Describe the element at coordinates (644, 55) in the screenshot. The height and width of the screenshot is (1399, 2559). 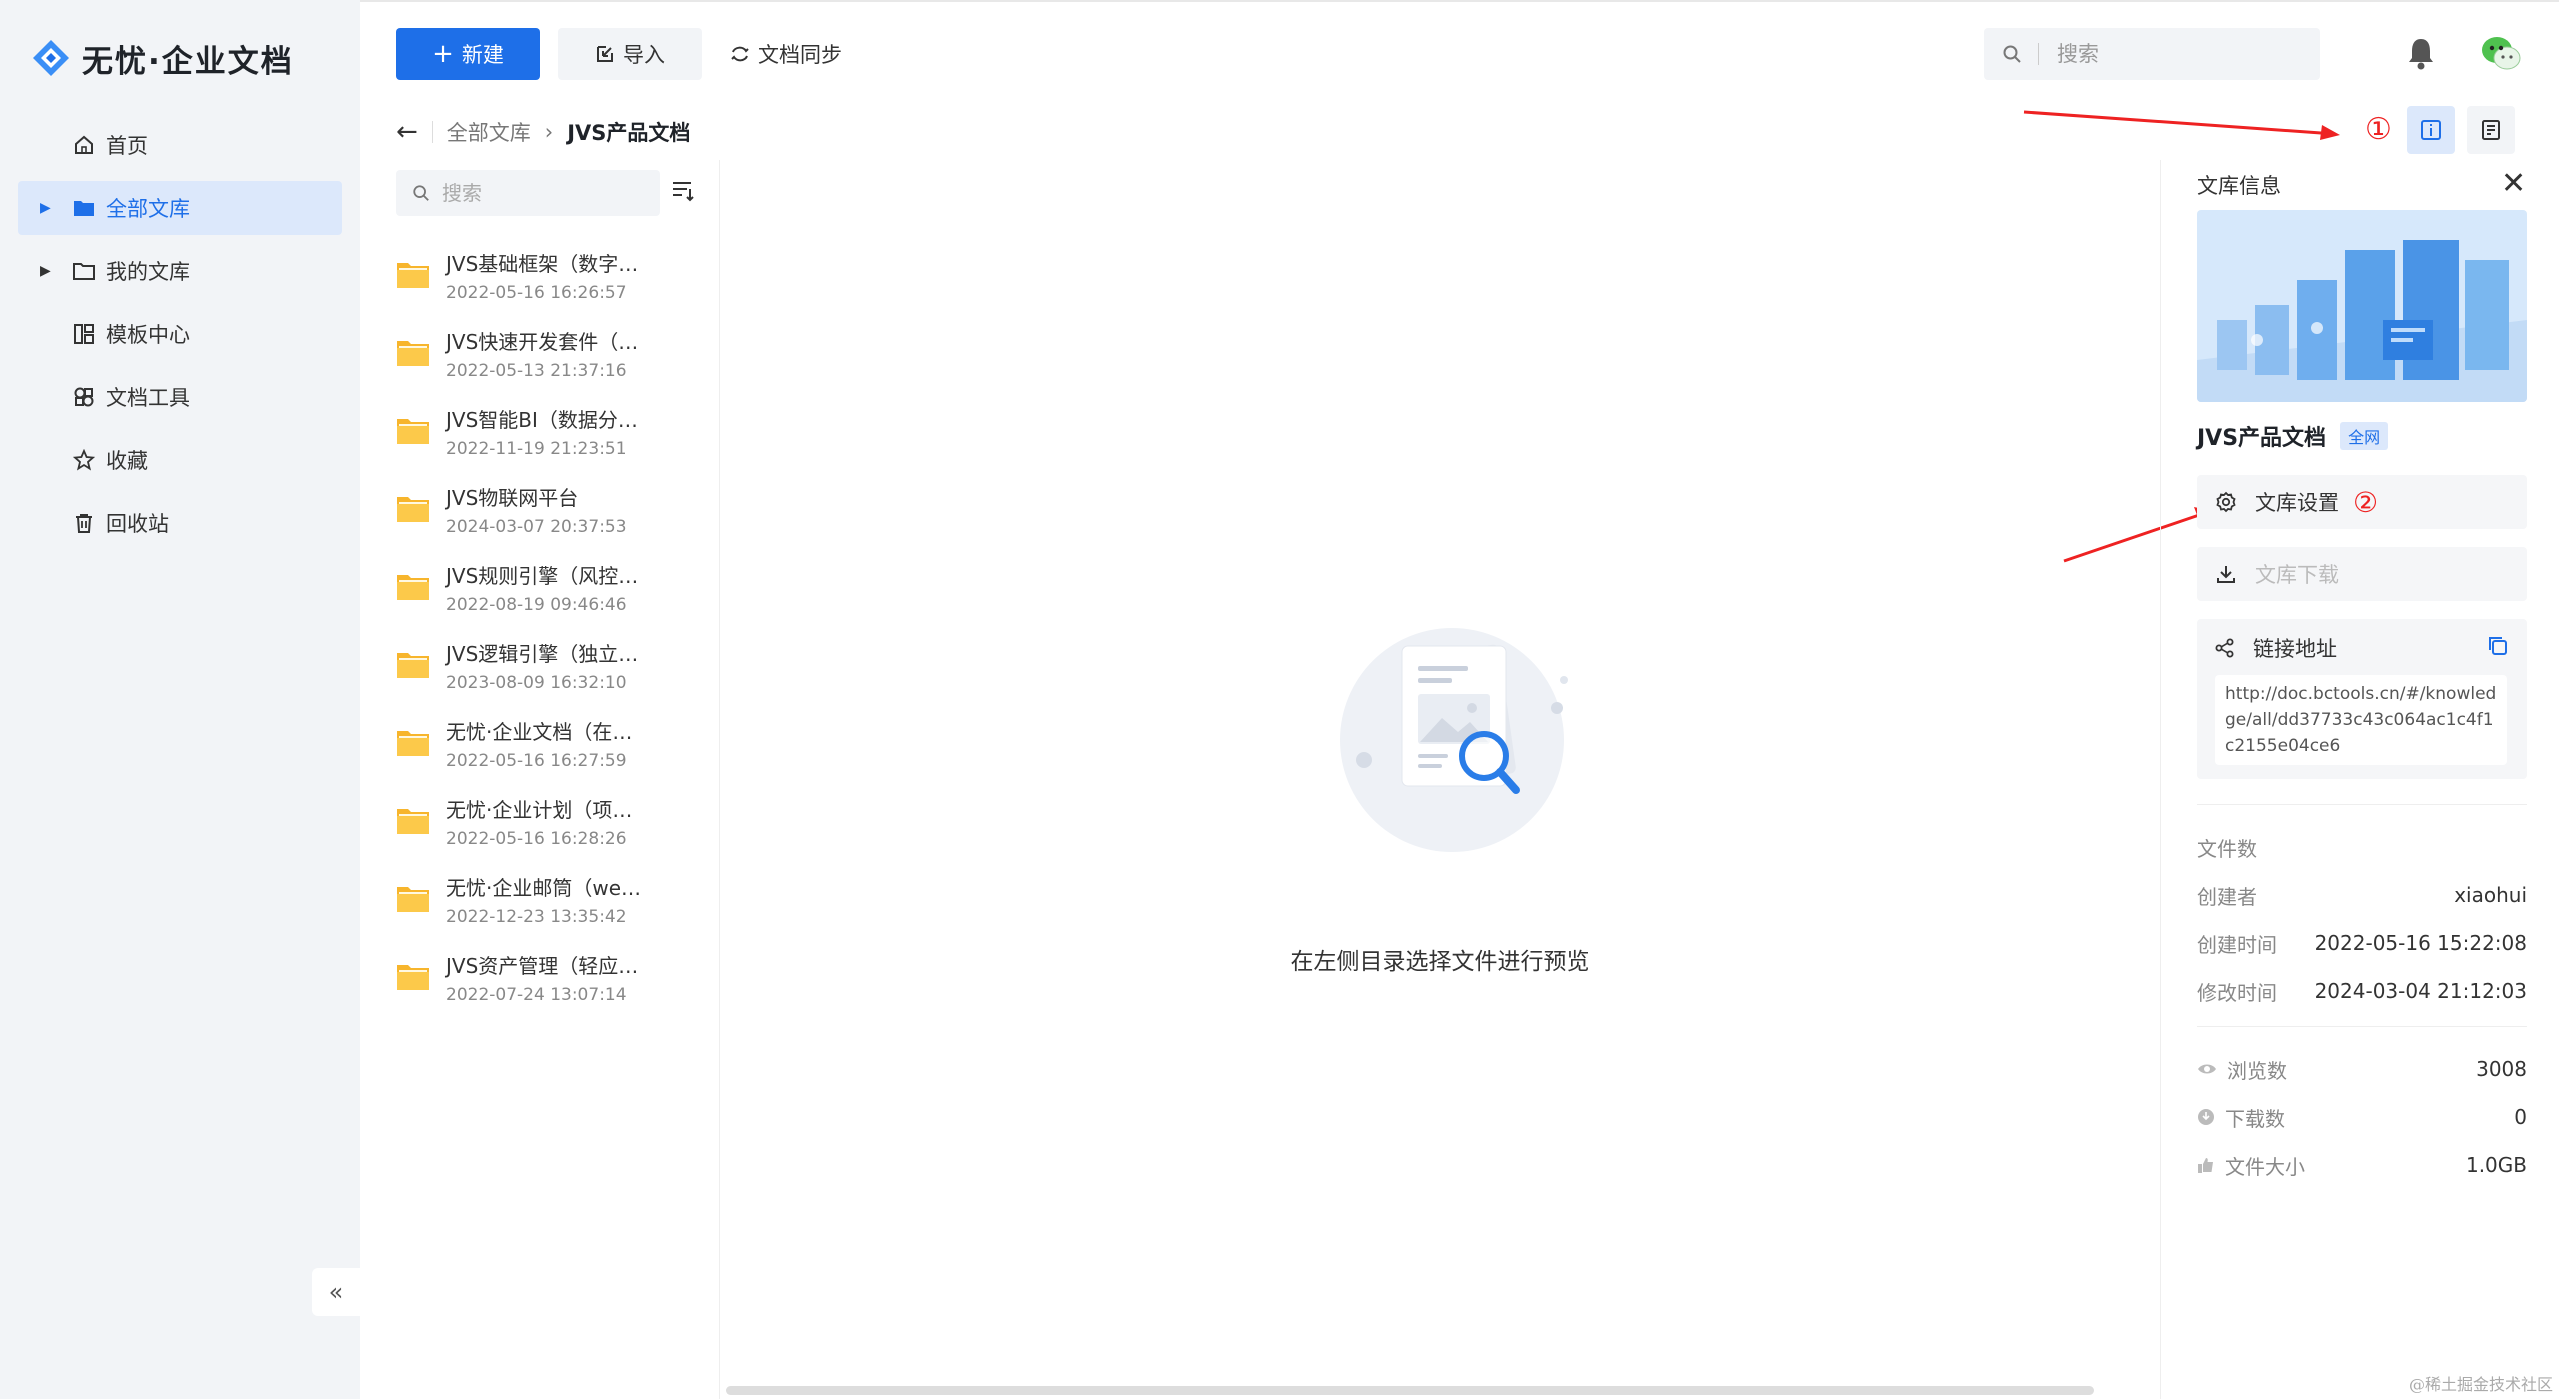
I see `import-button-label: 导入` at that location.